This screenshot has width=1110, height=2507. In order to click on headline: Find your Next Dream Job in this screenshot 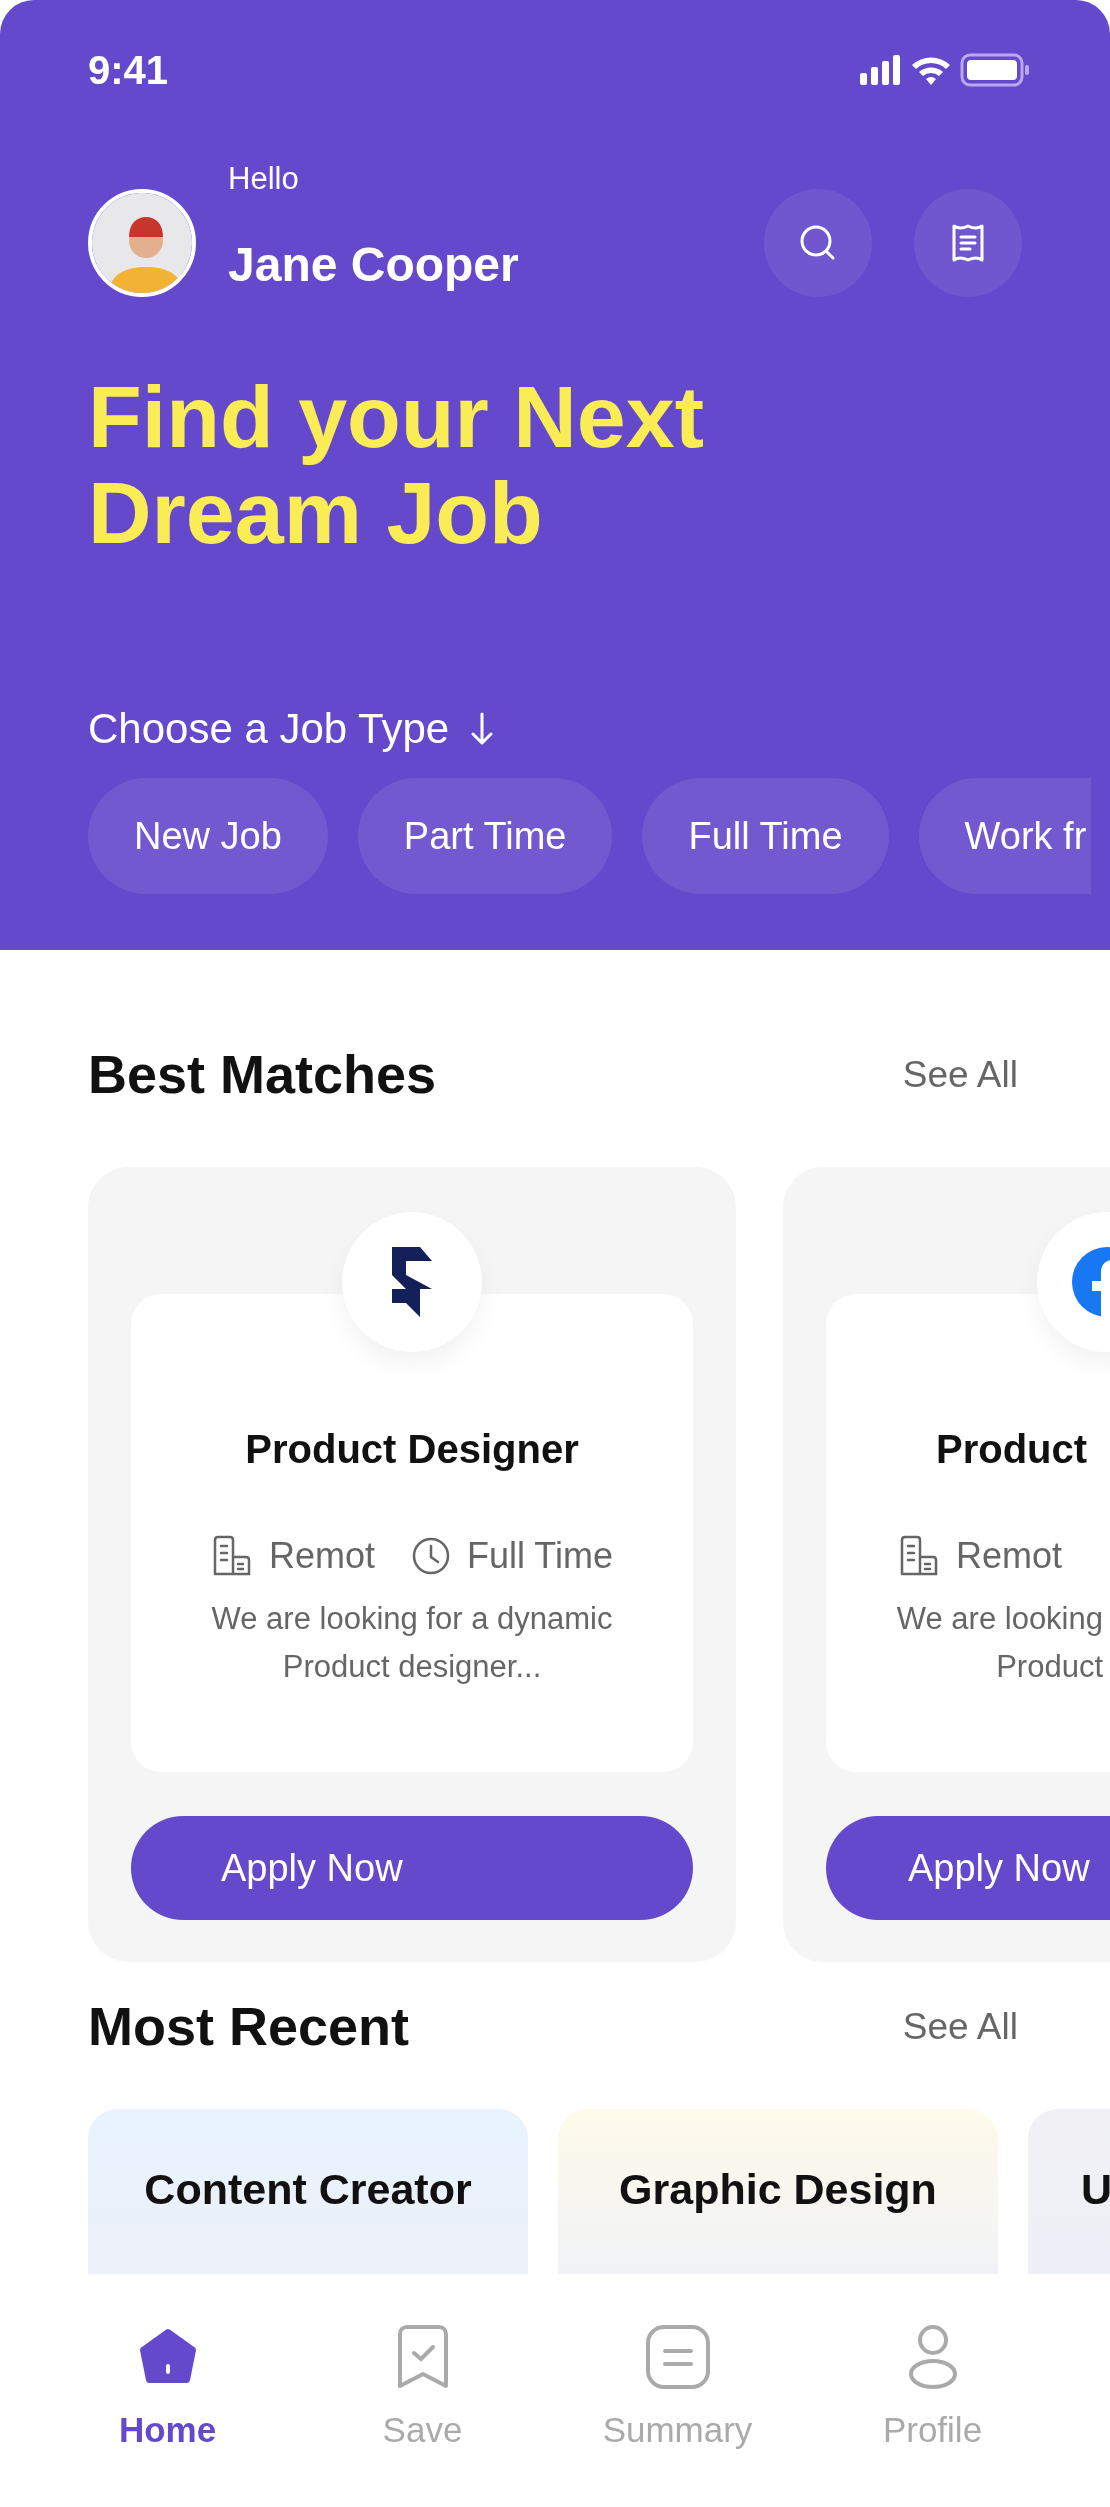, I will do `click(397, 465)`.